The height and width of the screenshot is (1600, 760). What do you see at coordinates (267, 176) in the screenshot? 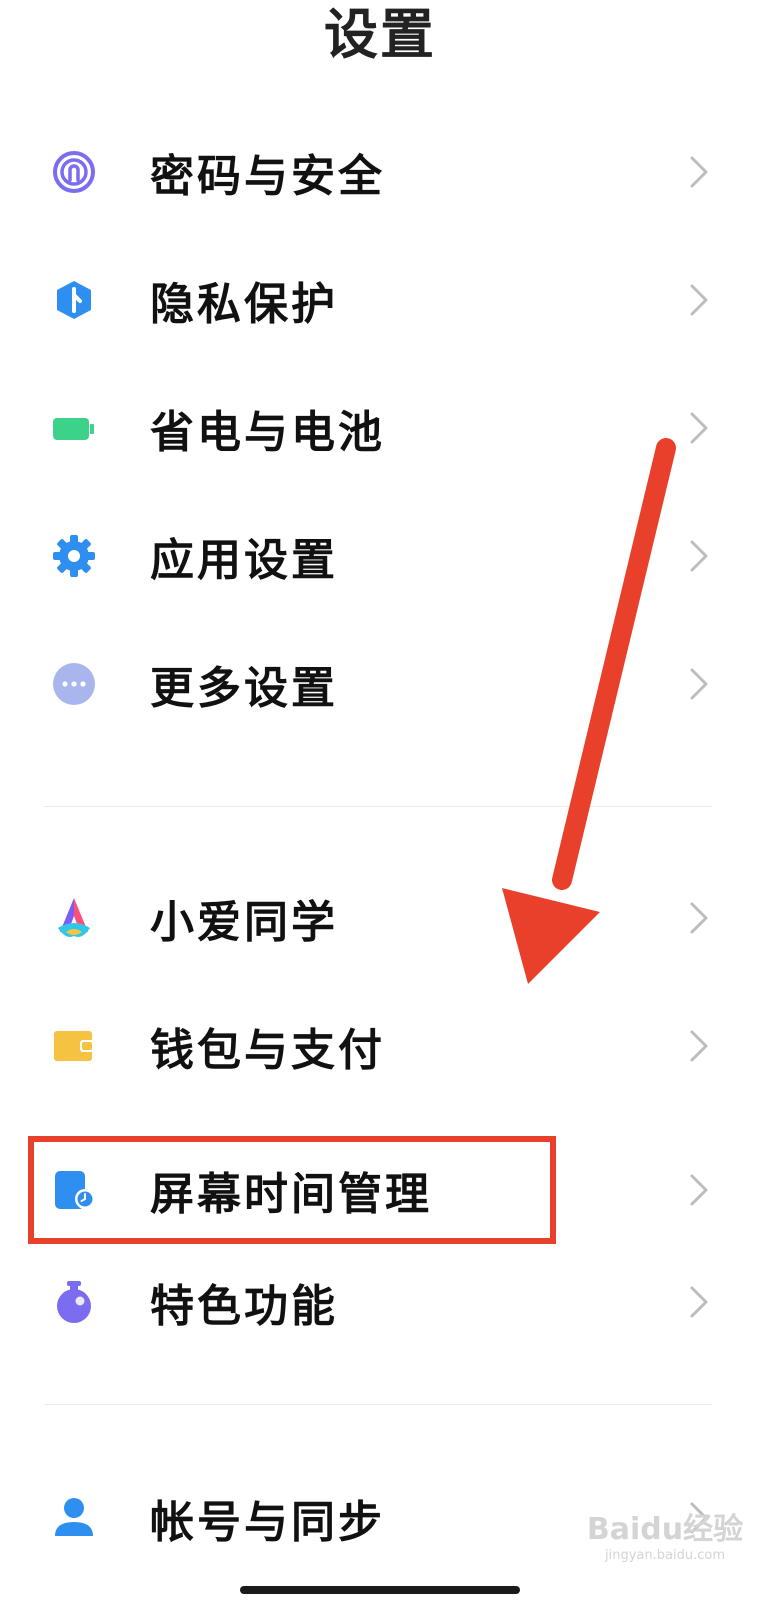
I see `settings-item-label: 密码与安全` at bounding box center [267, 176].